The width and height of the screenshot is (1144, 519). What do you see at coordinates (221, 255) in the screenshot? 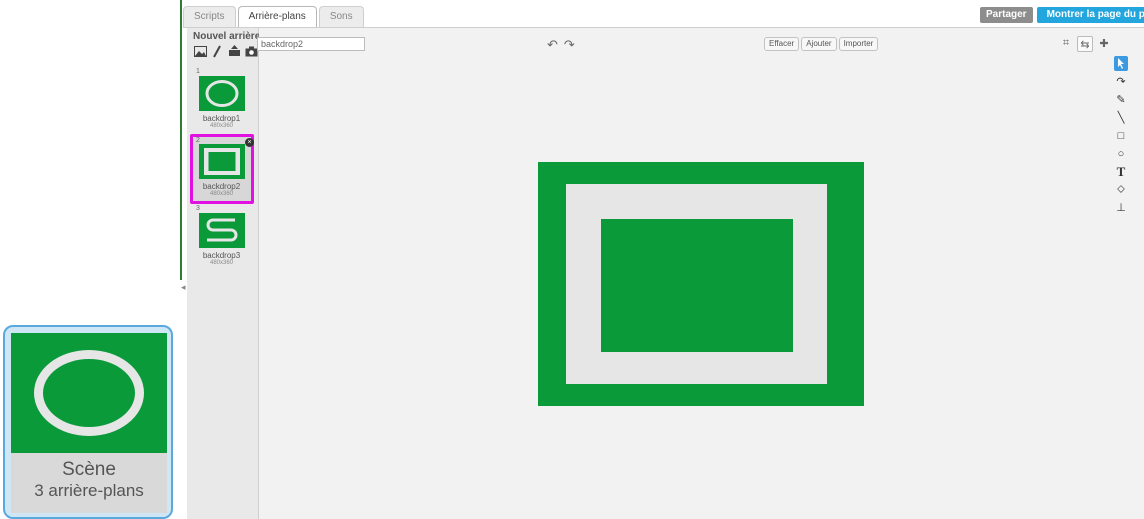
I see `backdrop-name: backdrop3` at bounding box center [221, 255].